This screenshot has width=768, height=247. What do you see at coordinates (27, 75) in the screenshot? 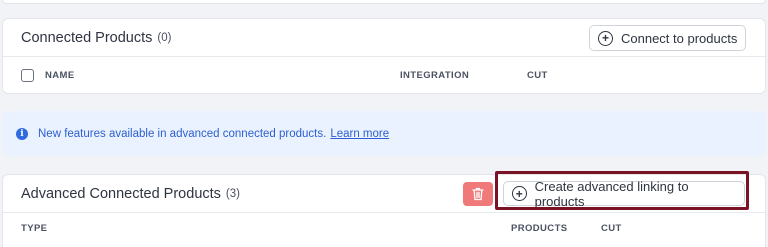
I see `select-all-checkbox` at bounding box center [27, 75].